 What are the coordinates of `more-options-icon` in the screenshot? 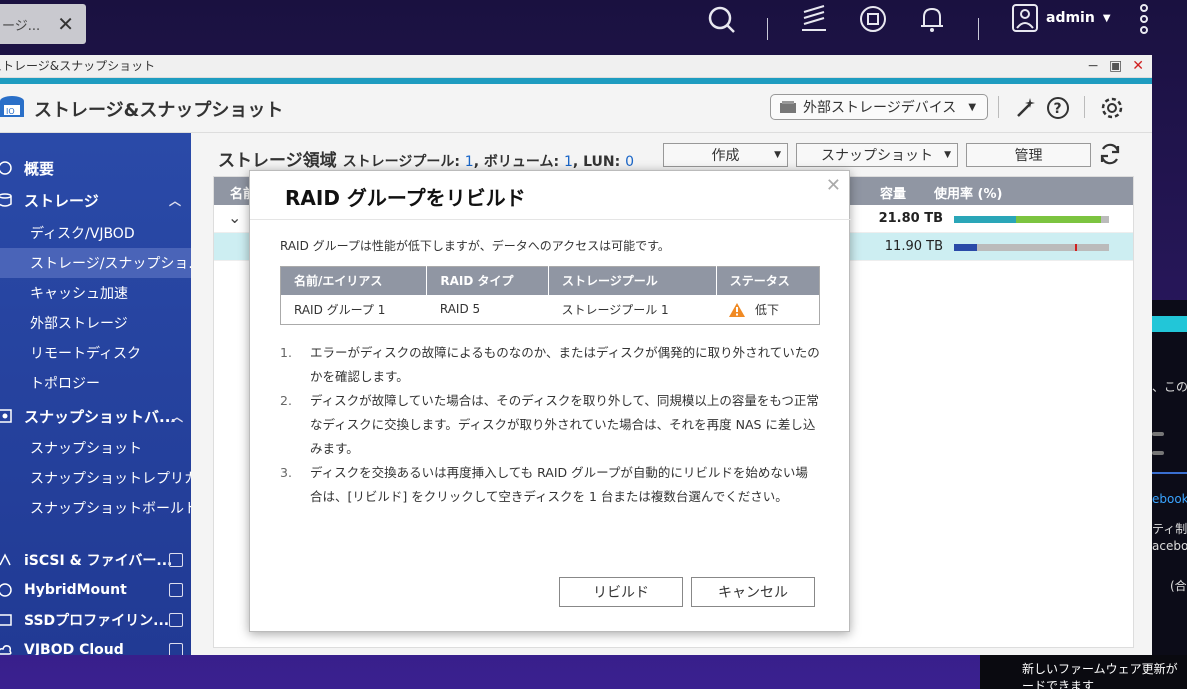 It's located at (1145, 20).